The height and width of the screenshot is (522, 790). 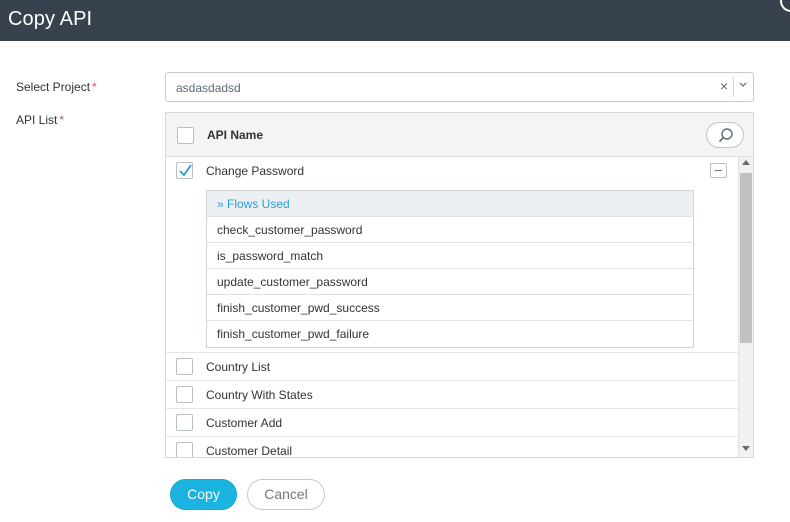 What do you see at coordinates (459, 87) in the screenshot?
I see `project-select: asdasdadsd ×` at bounding box center [459, 87].